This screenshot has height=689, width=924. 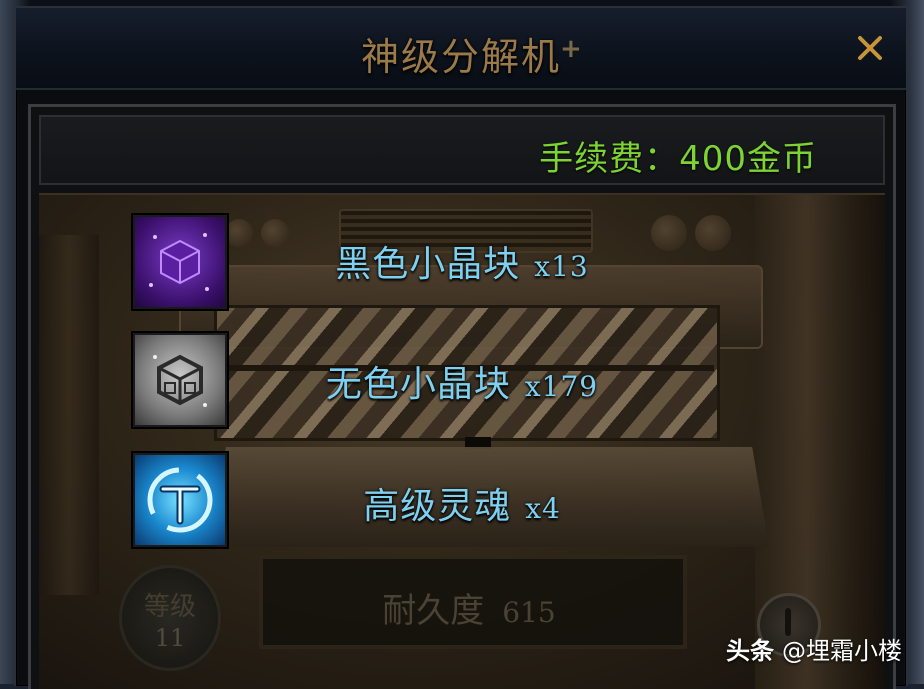 What do you see at coordinates (842, 651) in the screenshot?
I see `watermark-author: @埋霜小楼` at bounding box center [842, 651].